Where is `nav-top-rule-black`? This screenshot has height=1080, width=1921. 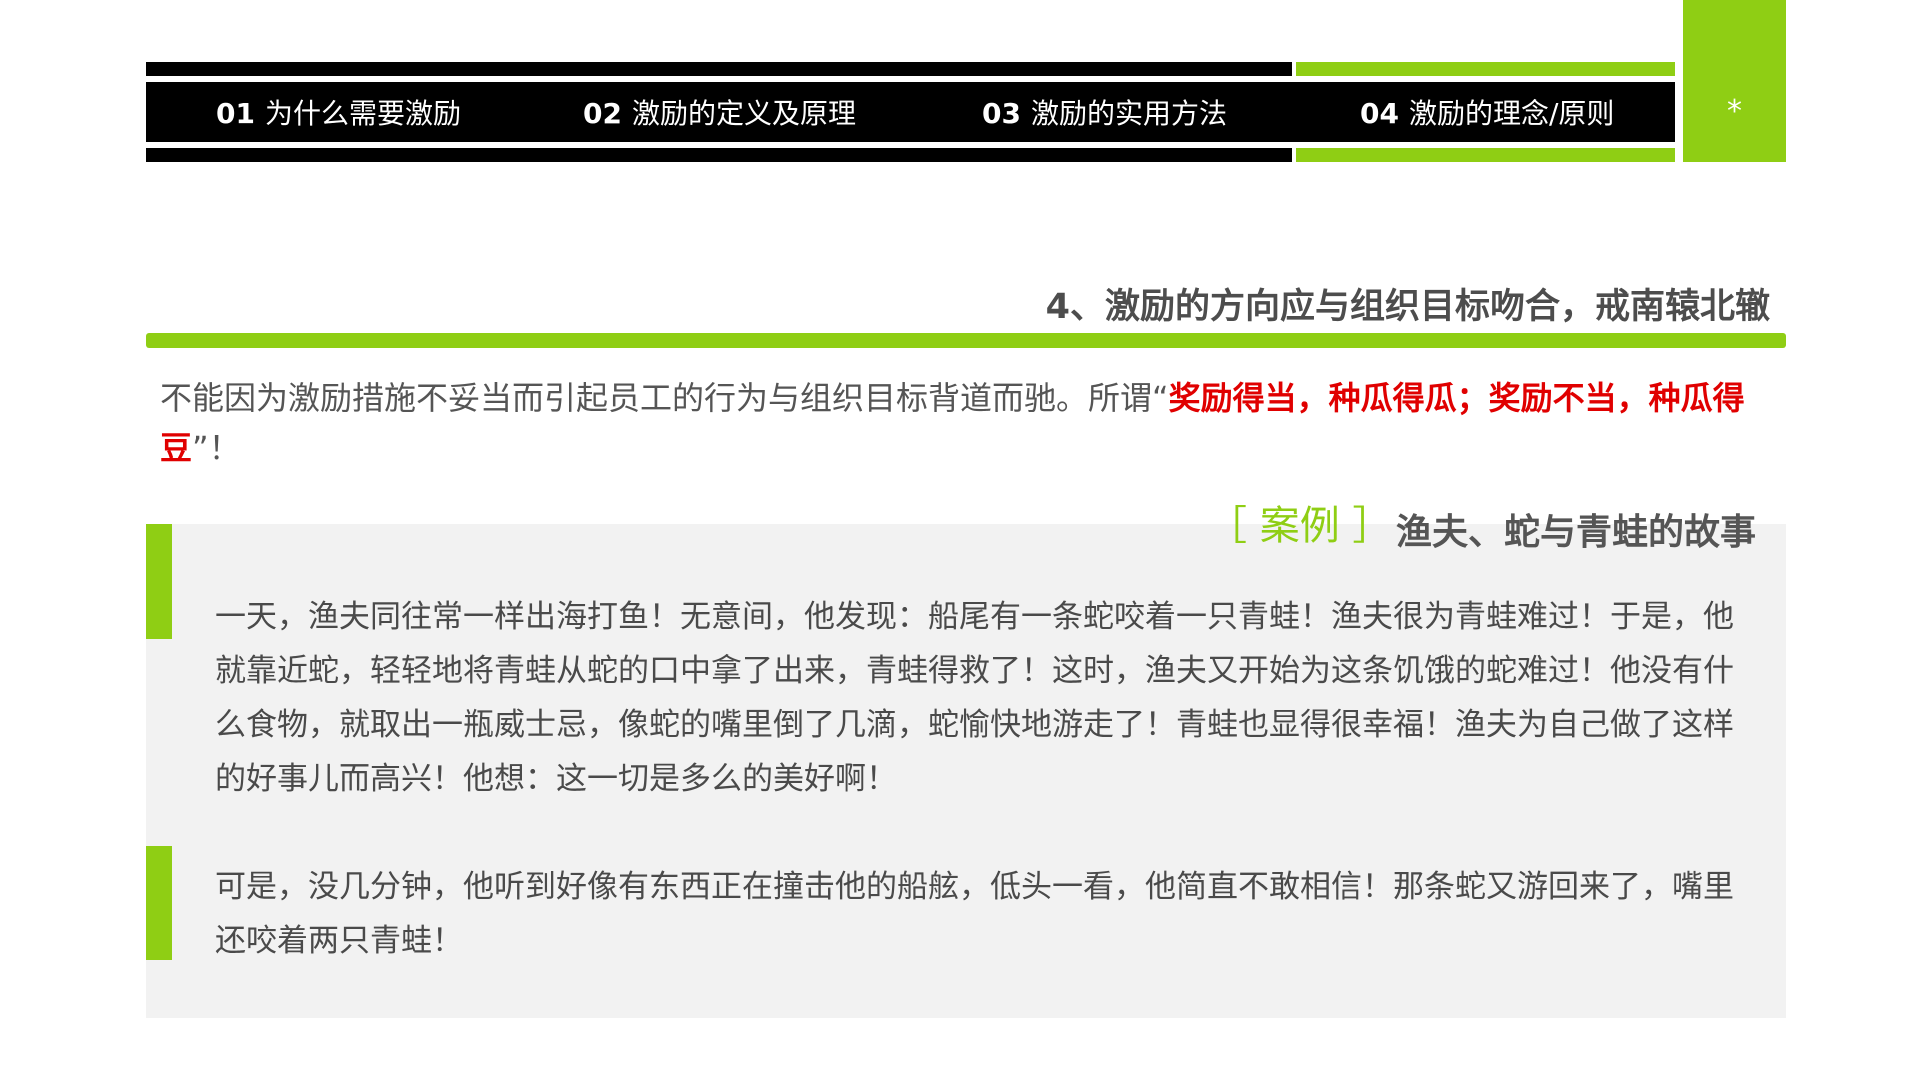
nav-top-rule-black is located at coordinates (719, 69).